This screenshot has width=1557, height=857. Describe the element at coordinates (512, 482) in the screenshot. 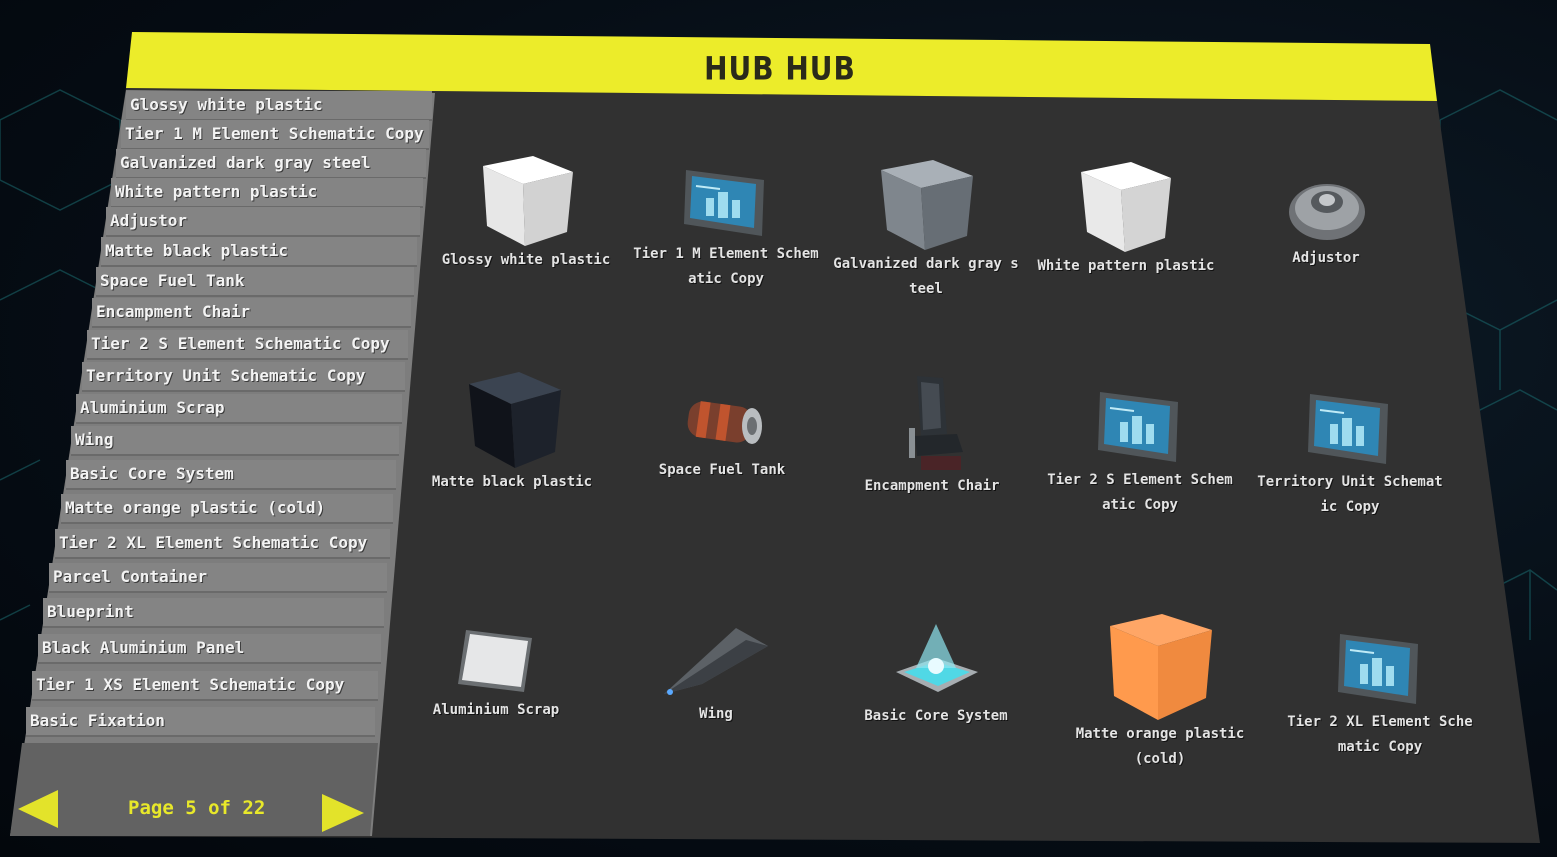

I see `grid-item-label: Matte black plastic` at that location.